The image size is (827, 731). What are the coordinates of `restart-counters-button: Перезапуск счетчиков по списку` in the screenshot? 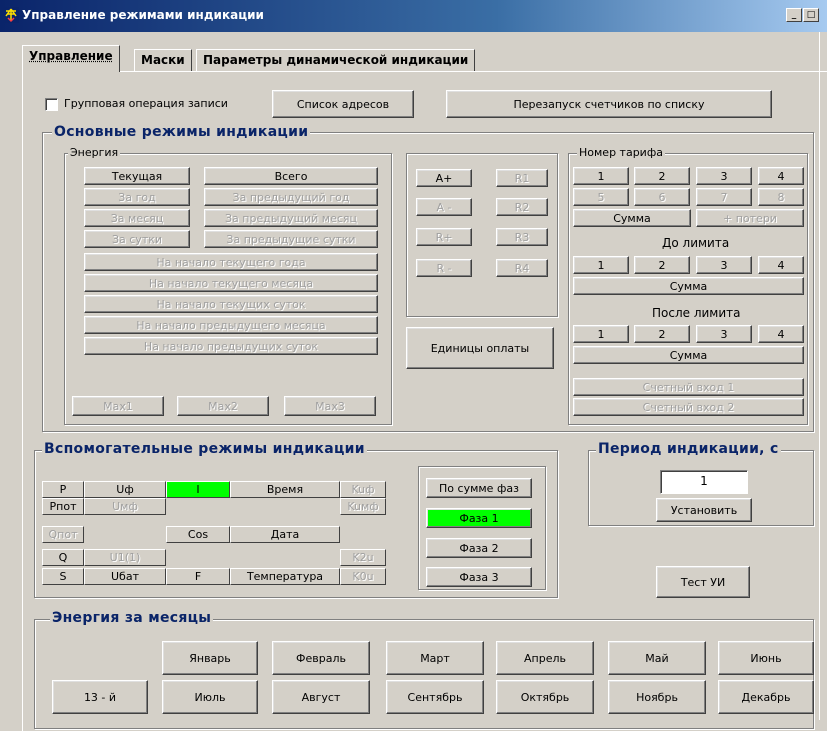 It's located at (609, 104).